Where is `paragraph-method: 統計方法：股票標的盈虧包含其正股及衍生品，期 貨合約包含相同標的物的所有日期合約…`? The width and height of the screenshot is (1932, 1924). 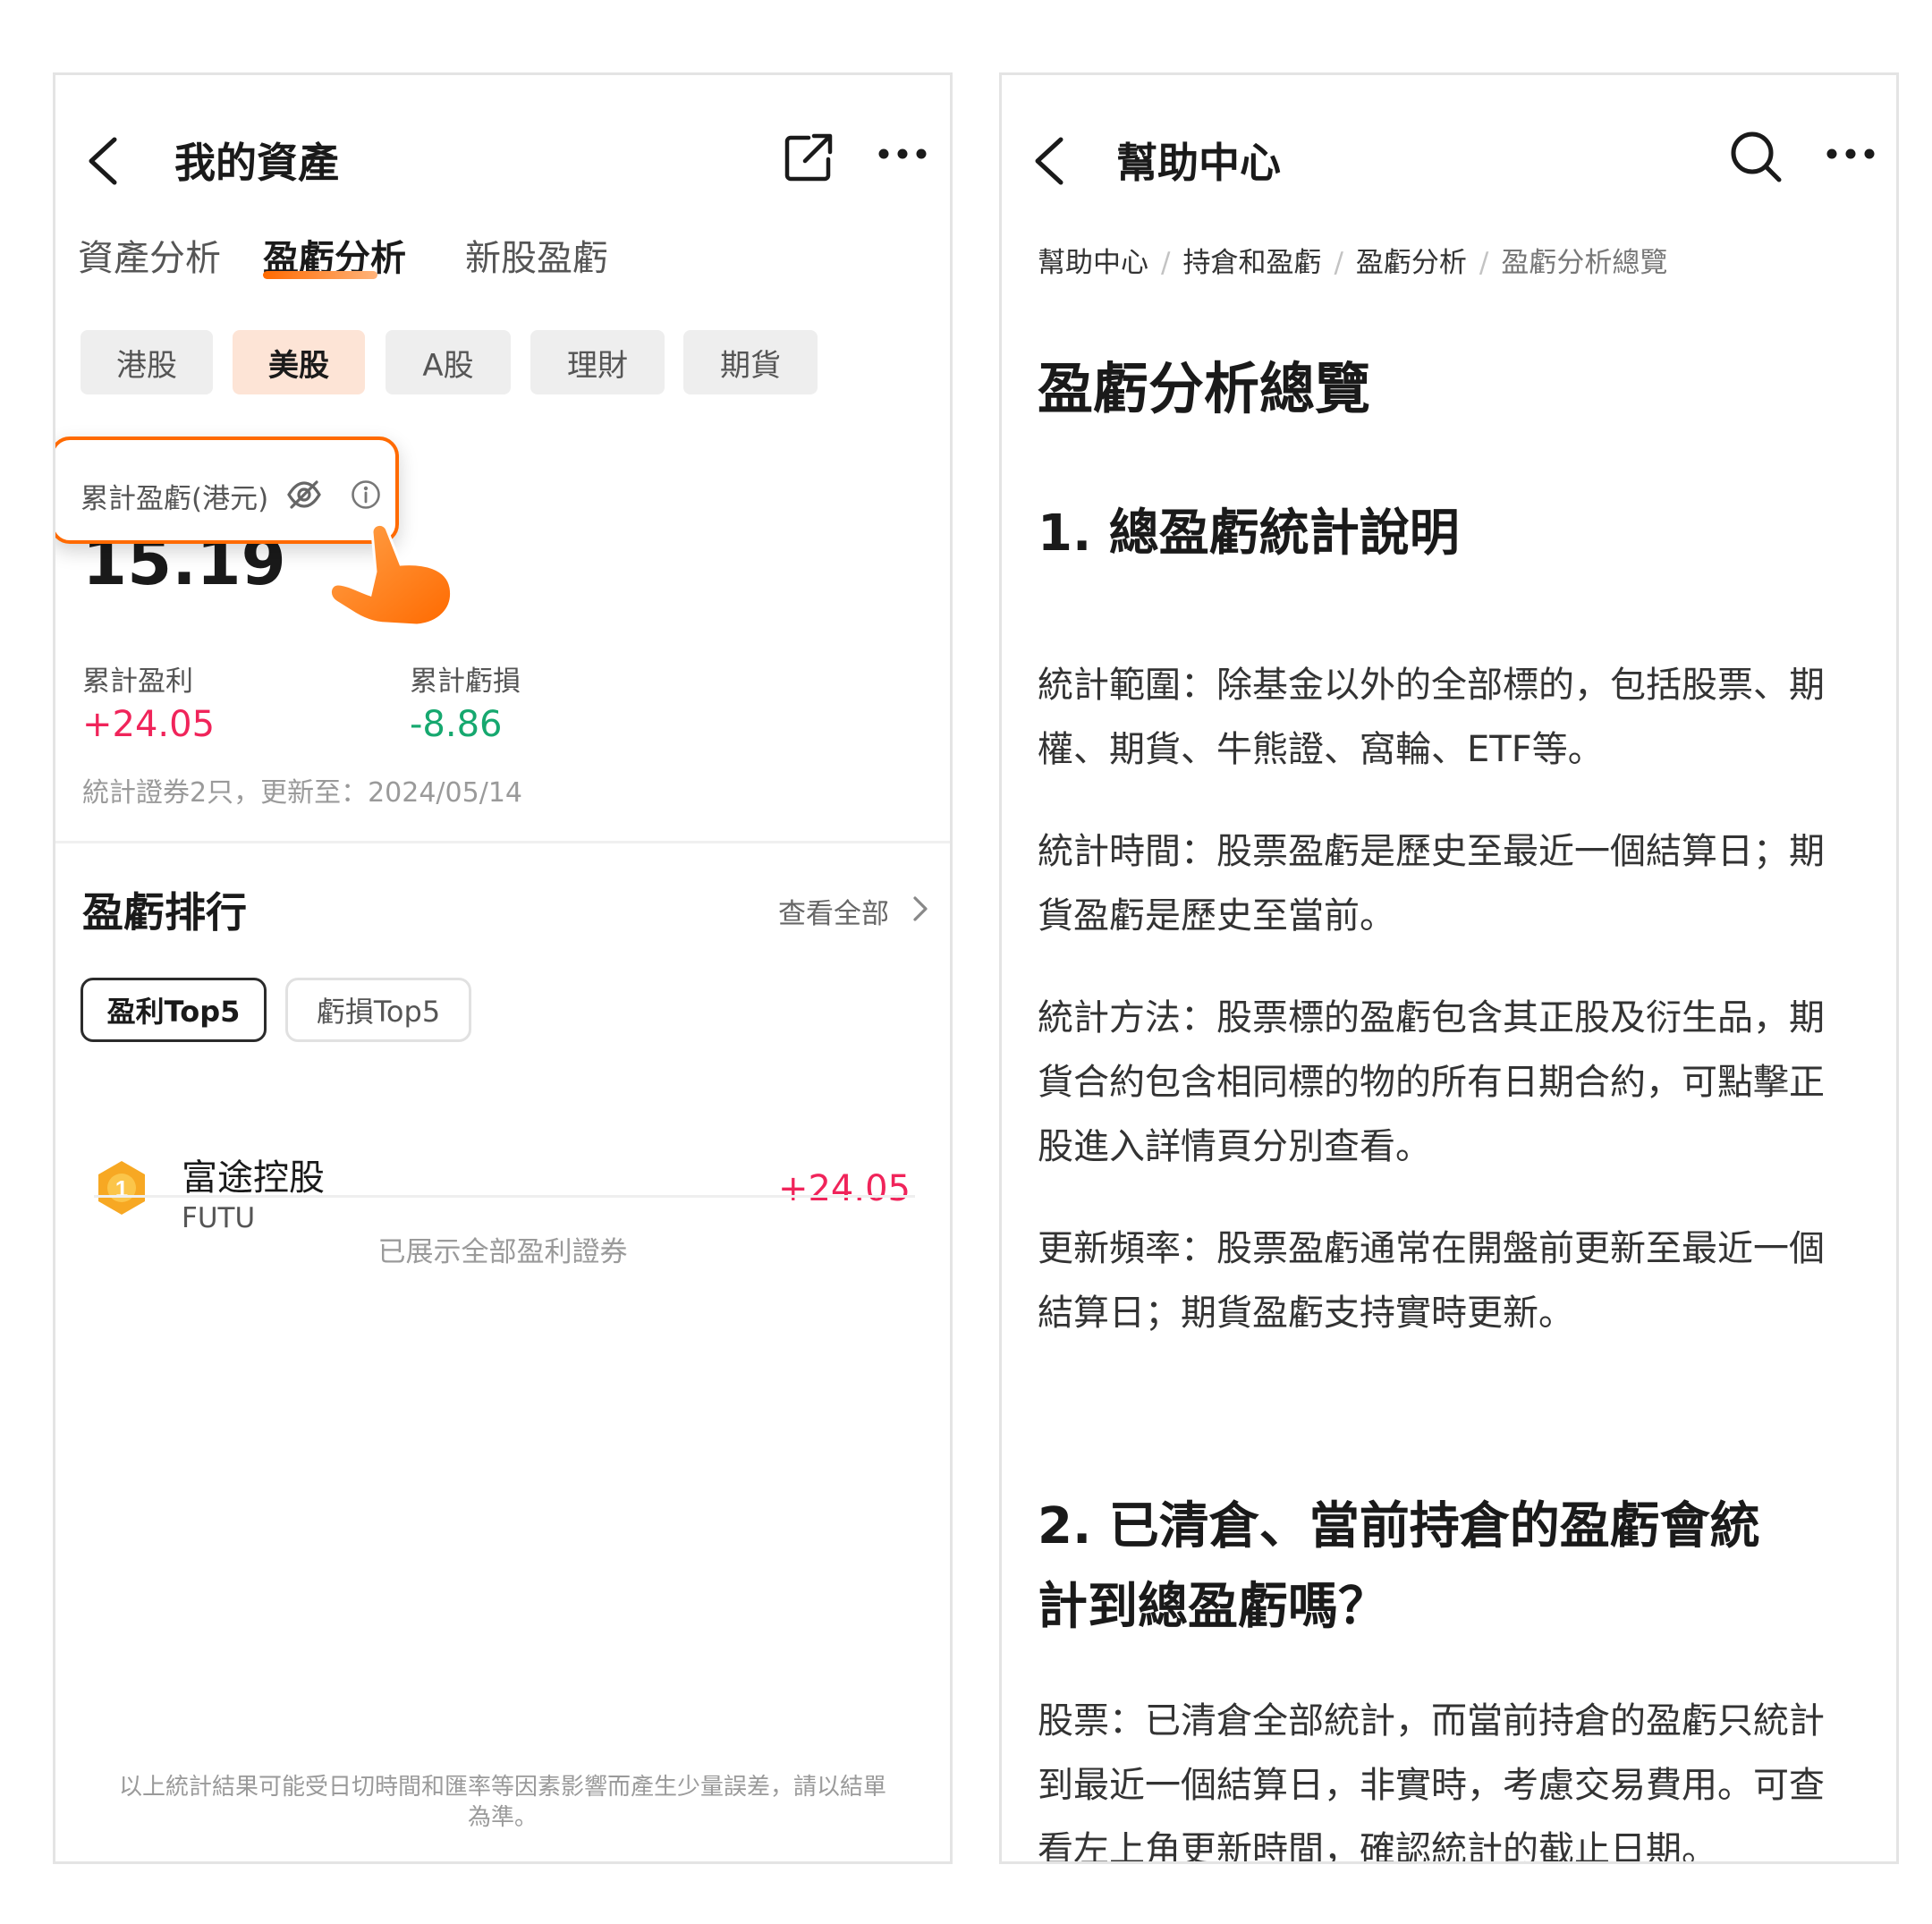
paragraph-method: 統計方法：股票標的盈虧包含其正股及衍生品，期 貨合約包含相同標的物的所有日期合約… is located at coordinates (1453, 1082).